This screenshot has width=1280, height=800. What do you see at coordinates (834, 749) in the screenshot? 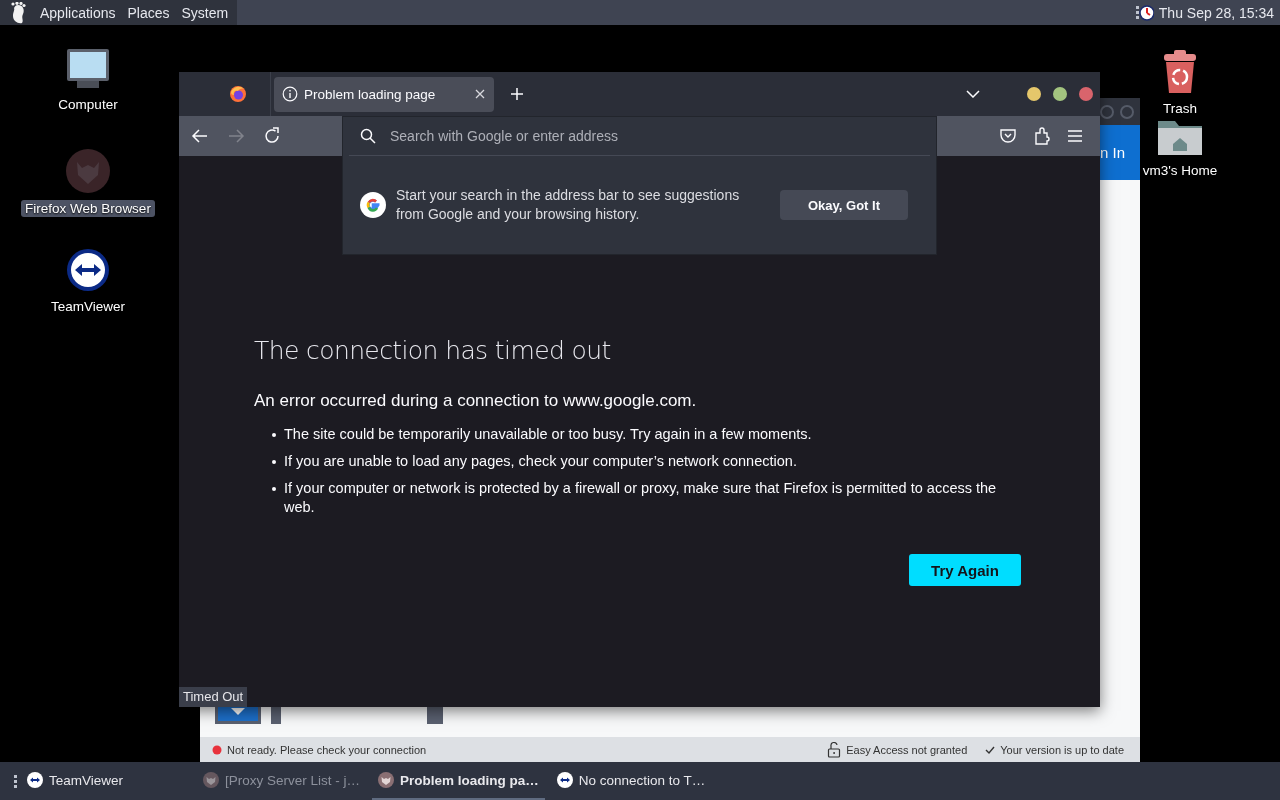
I see `unlocked-padlock-icon` at bounding box center [834, 749].